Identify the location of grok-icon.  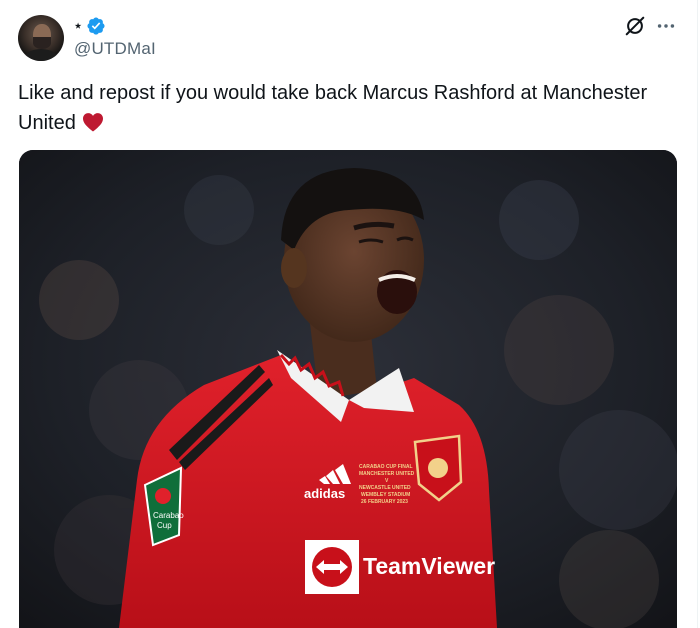
(635, 26).